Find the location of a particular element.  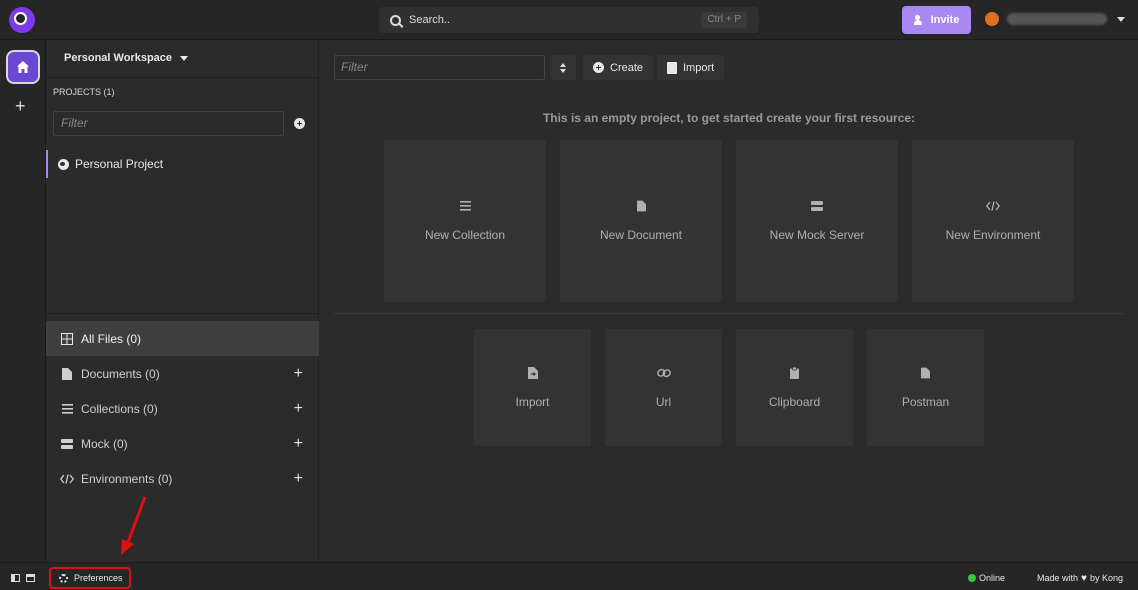

import-file-card: Import is located at coordinates (532, 387).